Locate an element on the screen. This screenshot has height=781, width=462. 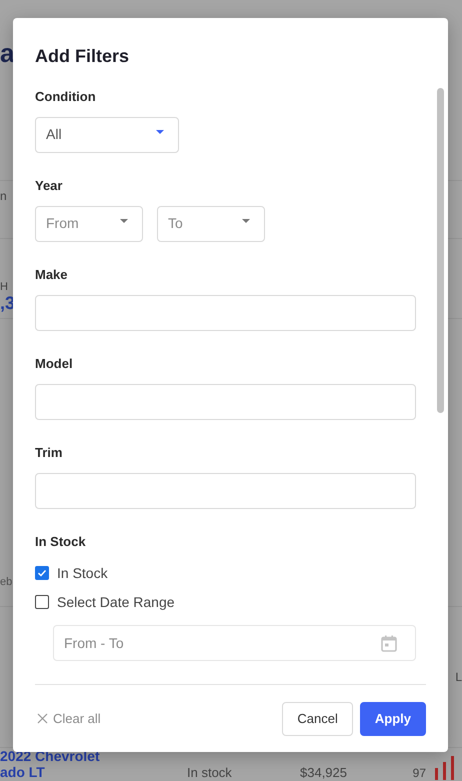
field-label: Condition is located at coordinates (65, 97).